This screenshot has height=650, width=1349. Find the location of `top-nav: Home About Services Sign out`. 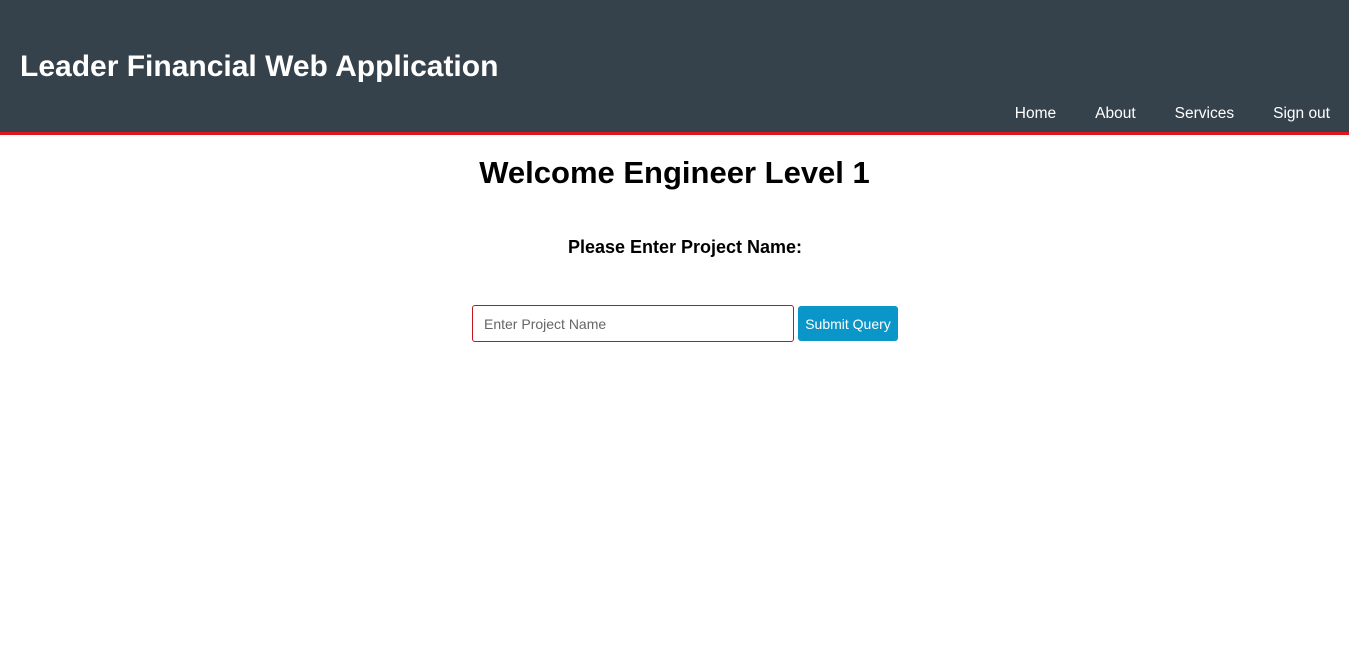

top-nav: Home About Services Sign out is located at coordinates (1172, 114).